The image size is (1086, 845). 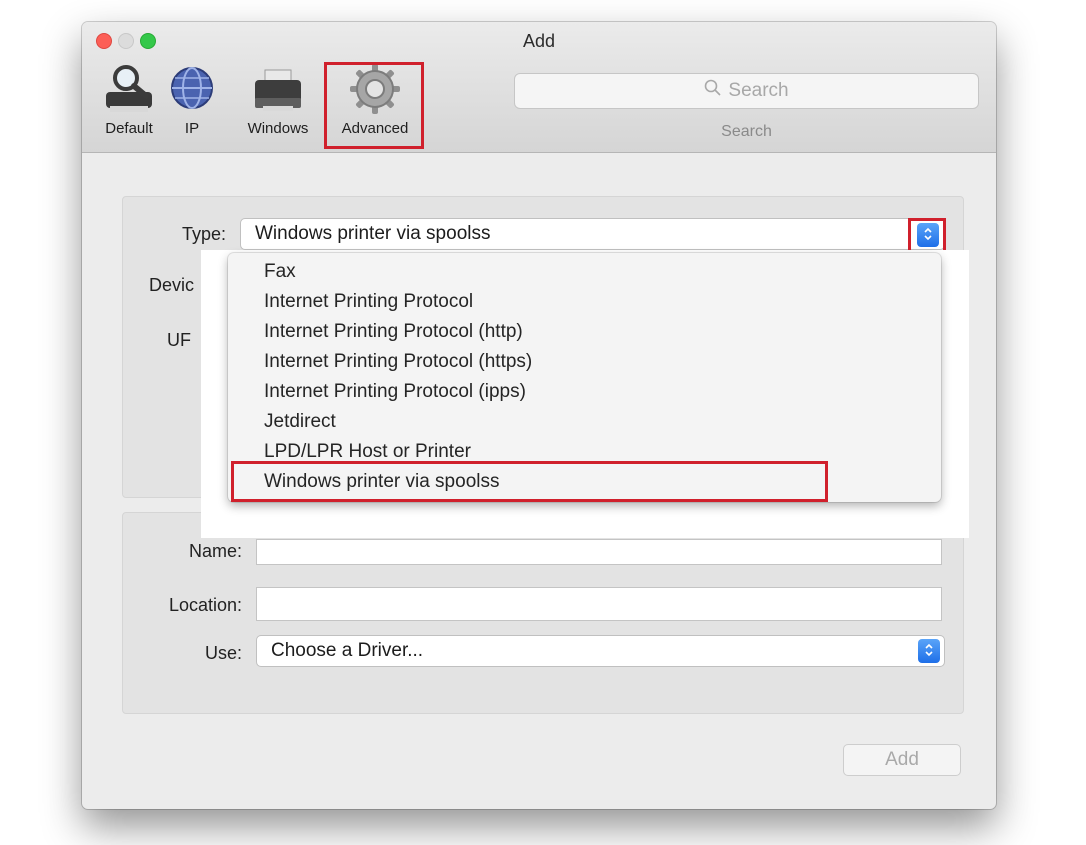 What do you see at coordinates (129, 88) in the screenshot?
I see `magnifier-printer-icon` at bounding box center [129, 88].